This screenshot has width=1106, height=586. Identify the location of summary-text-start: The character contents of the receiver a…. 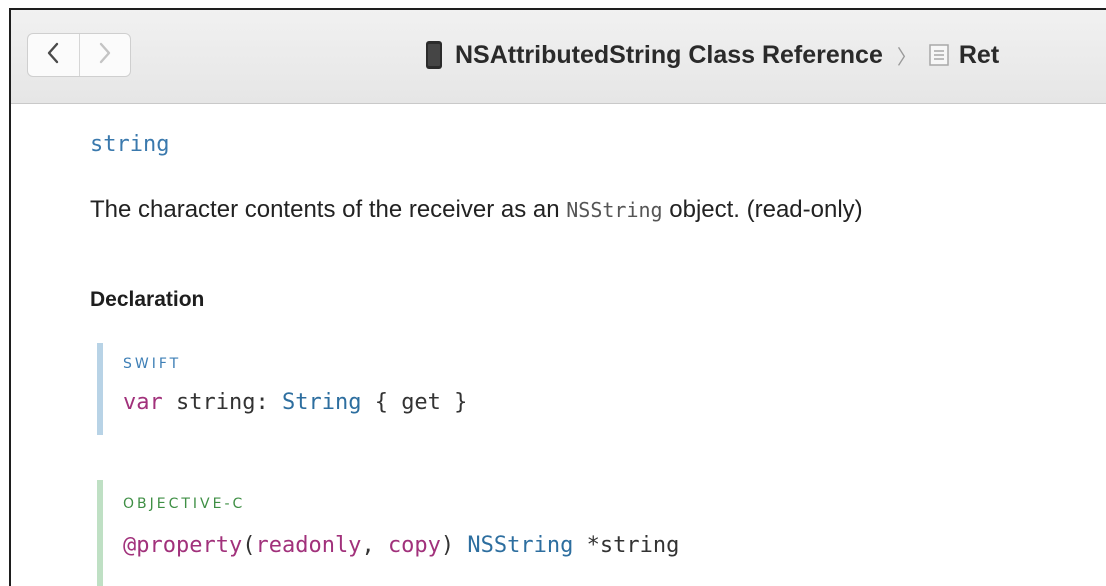
(328, 209).